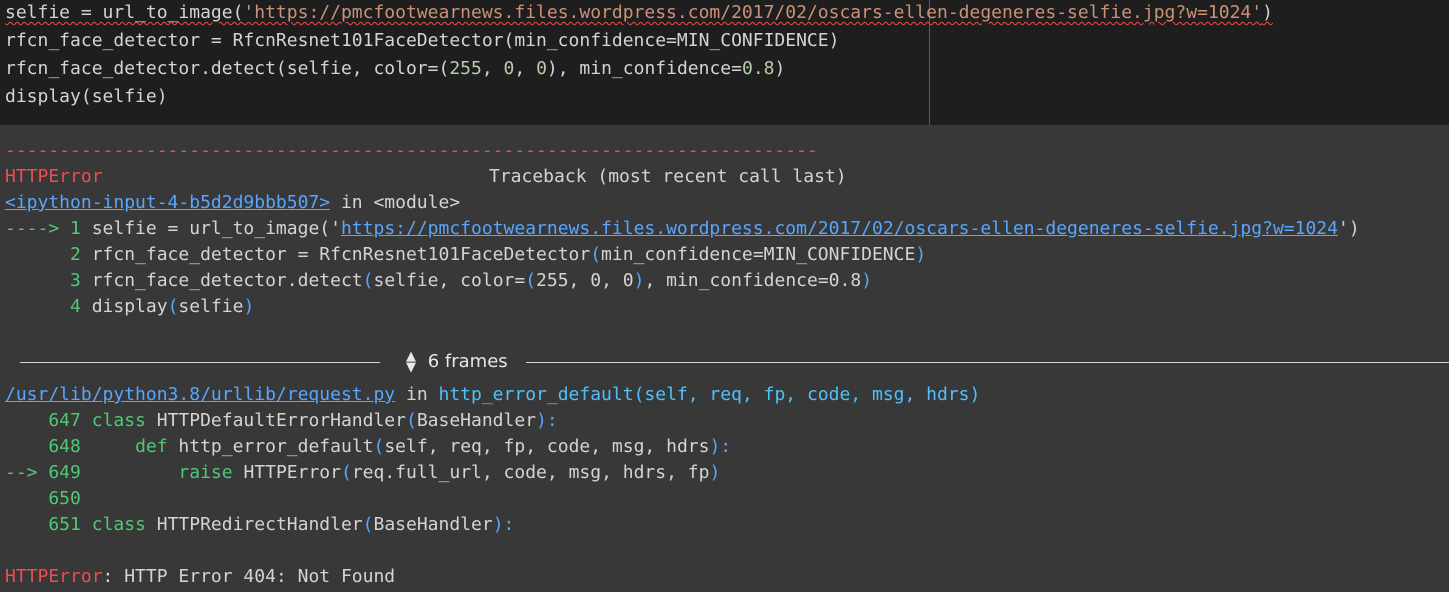 The height and width of the screenshot is (592, 1449). I want to click on class-name: HTTPRedirectHandler, so click(259, 524).